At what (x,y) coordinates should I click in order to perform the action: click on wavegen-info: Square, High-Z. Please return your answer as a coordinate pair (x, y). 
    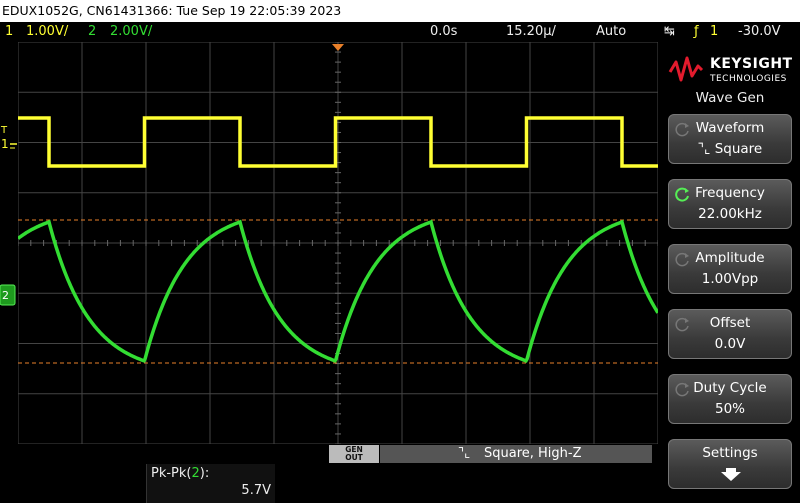
    Looking at the image, I should click on (533, 453).